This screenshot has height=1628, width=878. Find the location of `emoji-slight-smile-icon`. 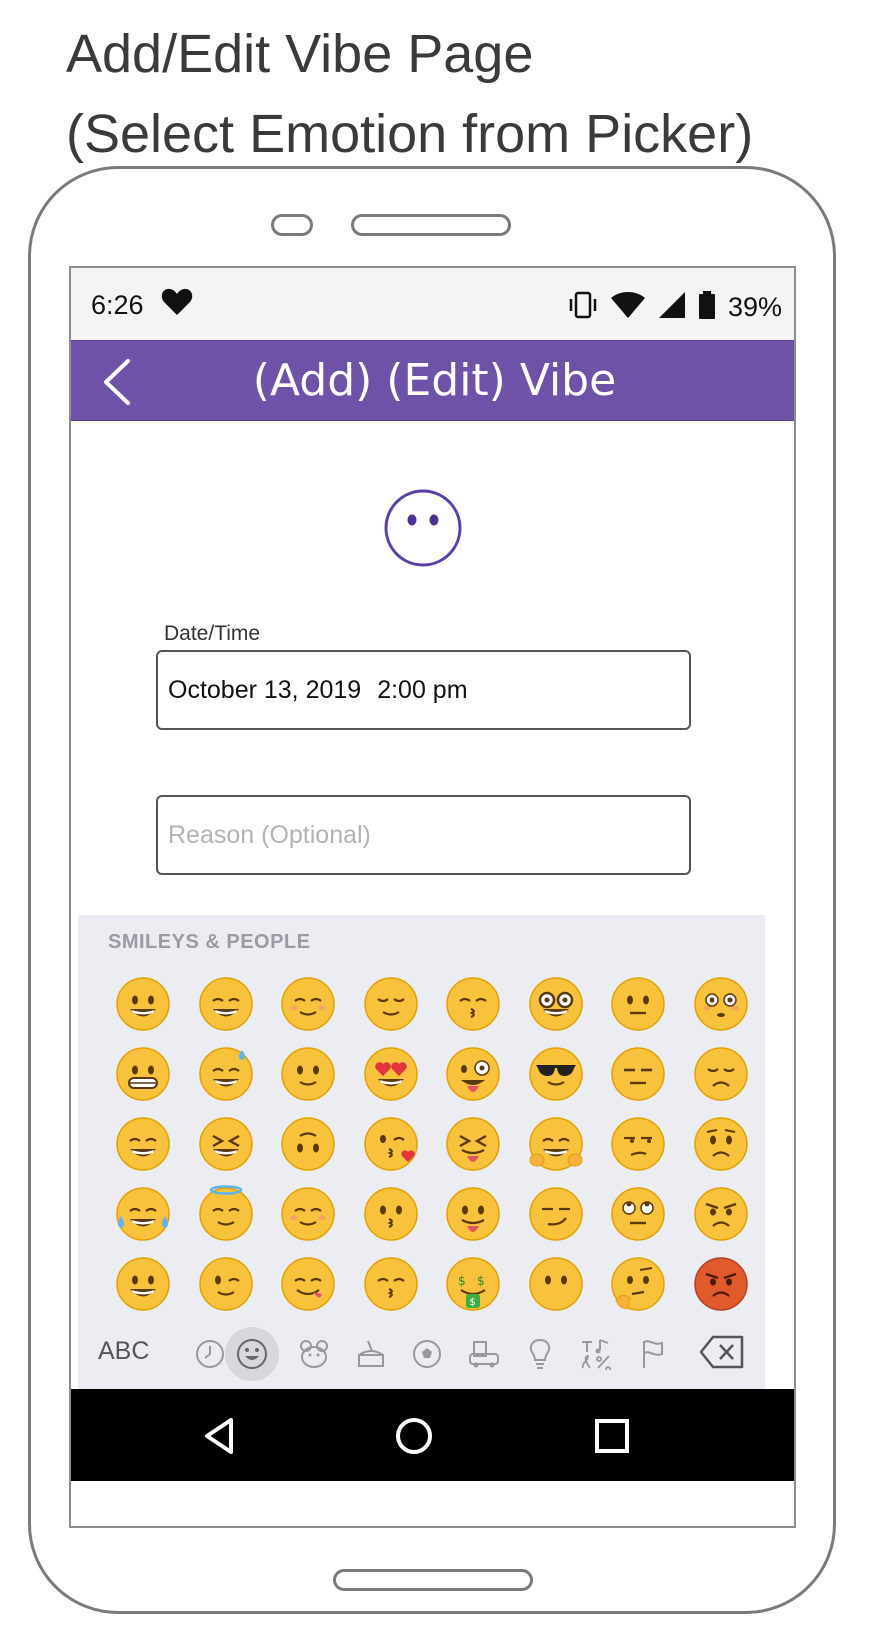

emoji-slight-smile-icon is located at coordinates (308, 1074).